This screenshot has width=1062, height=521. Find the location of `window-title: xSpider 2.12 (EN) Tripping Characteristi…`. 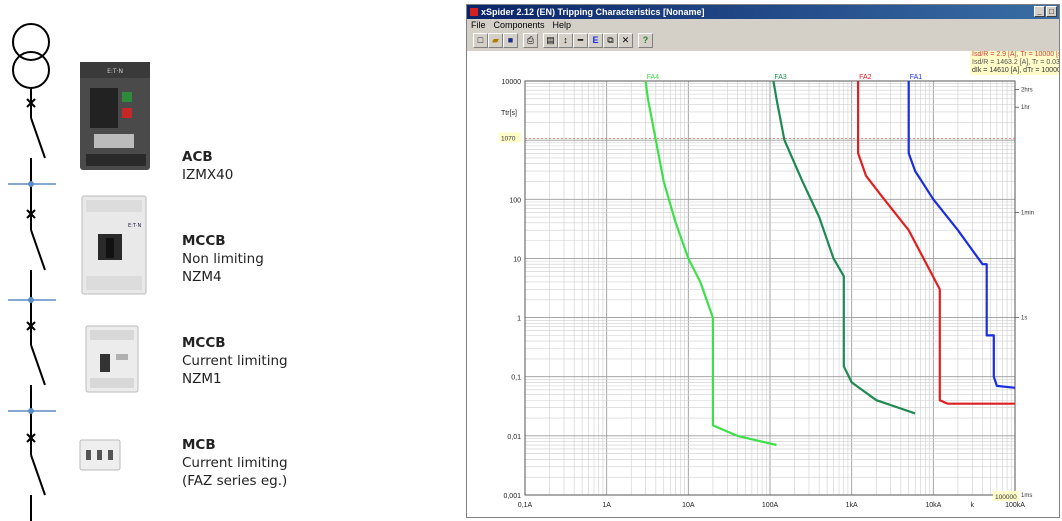

window-title: xSpider 2.12 (EN) Tripping Characteristi… is located at coordinates (593, 12).